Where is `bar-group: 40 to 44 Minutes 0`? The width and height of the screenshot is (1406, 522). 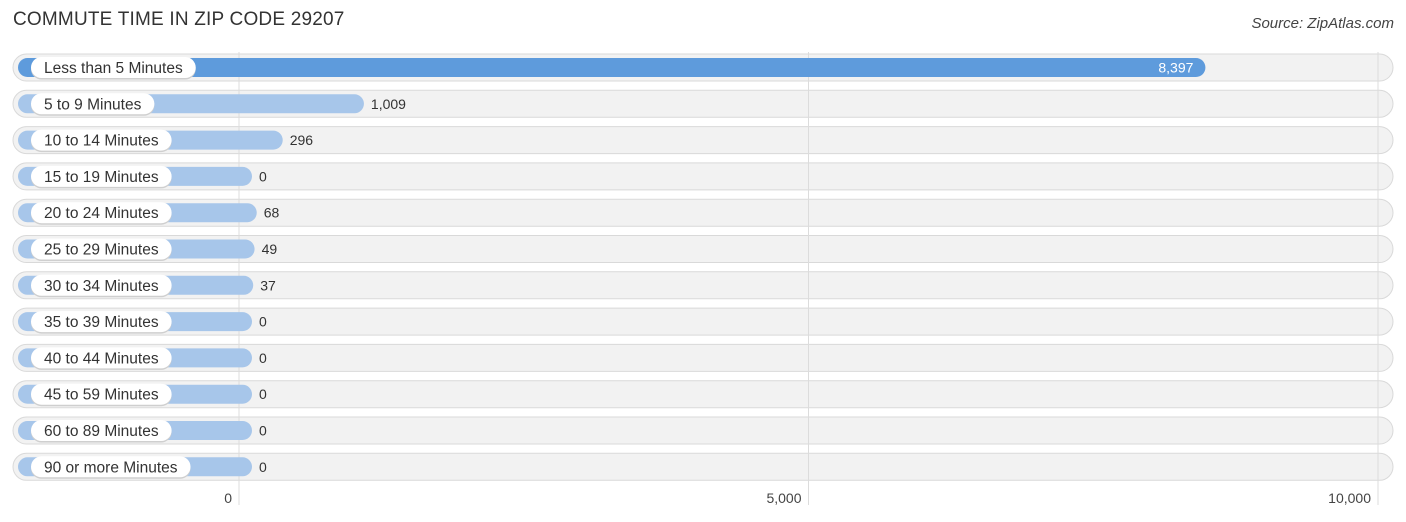
bar-group: 40 to 44 Minutes 0 is located at coordinates (142, 358).